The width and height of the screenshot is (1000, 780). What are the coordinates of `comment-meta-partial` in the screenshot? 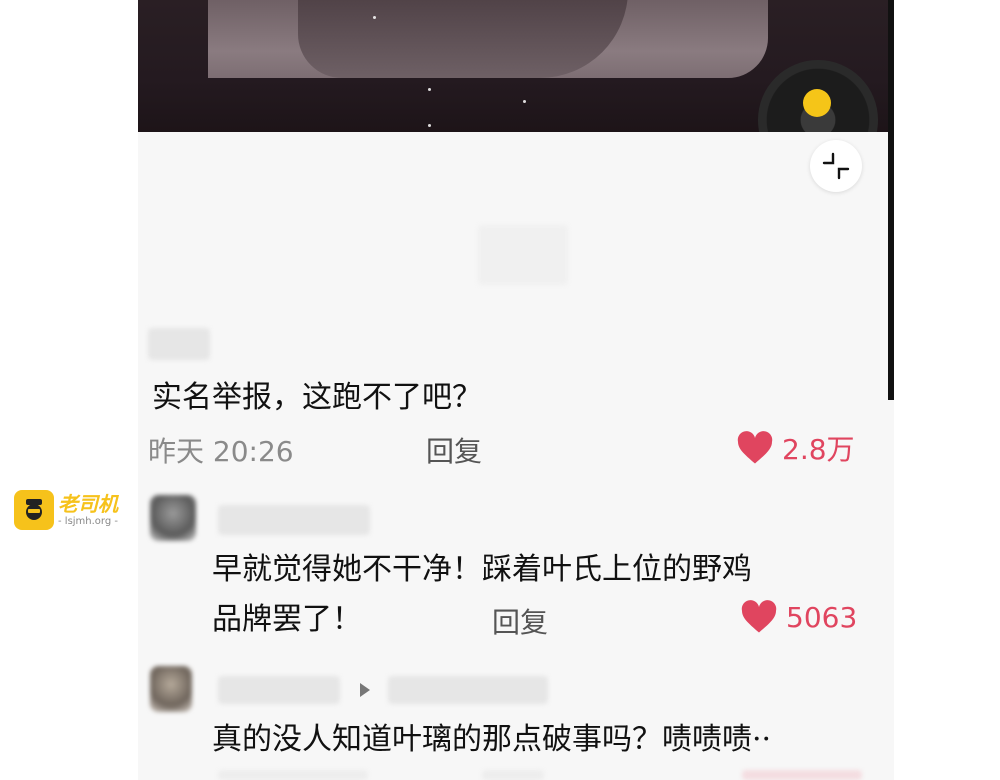 It's located at (293, 775).